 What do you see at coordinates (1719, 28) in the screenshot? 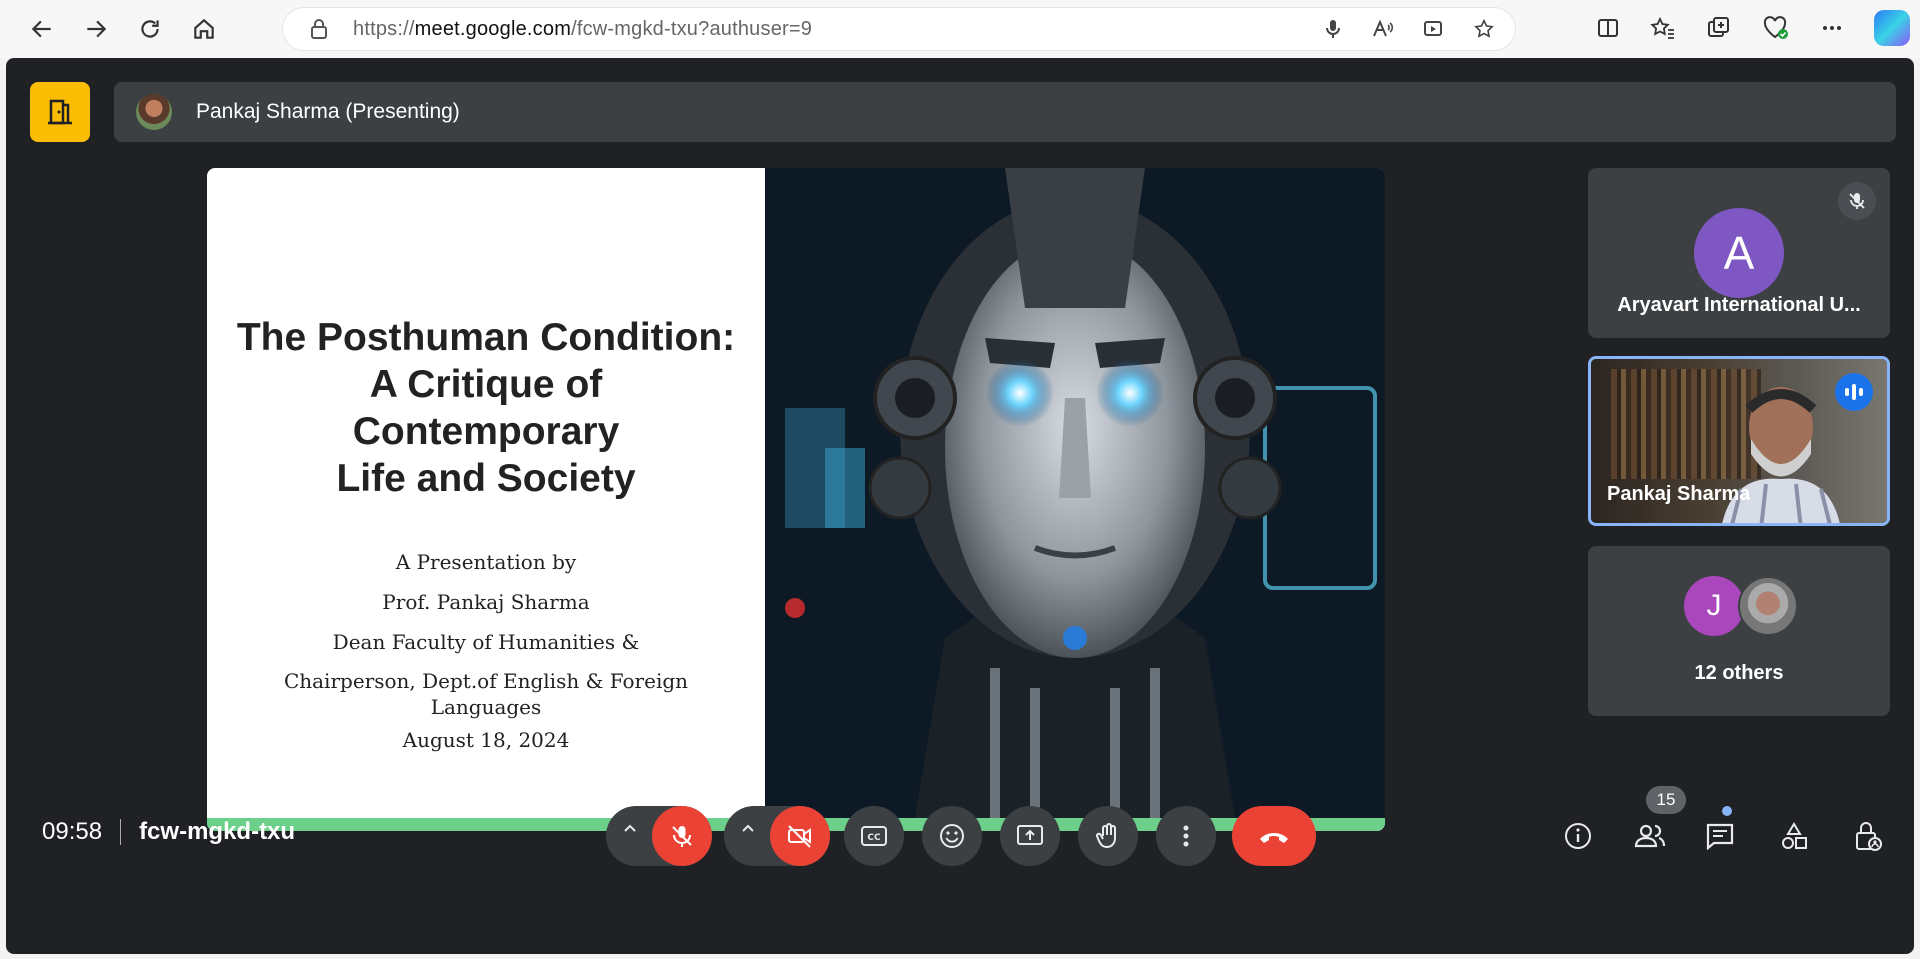
I see `collections-icon` at bounding box center [1719, 28].